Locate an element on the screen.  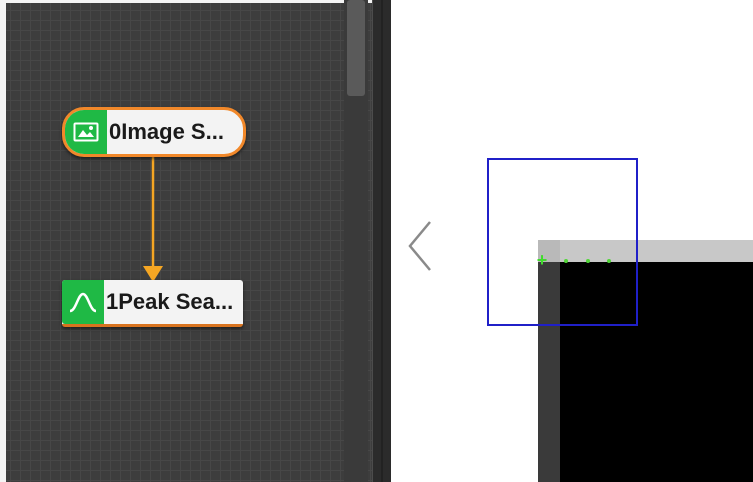
roi-rectangle is located at coordinates (562, 242).